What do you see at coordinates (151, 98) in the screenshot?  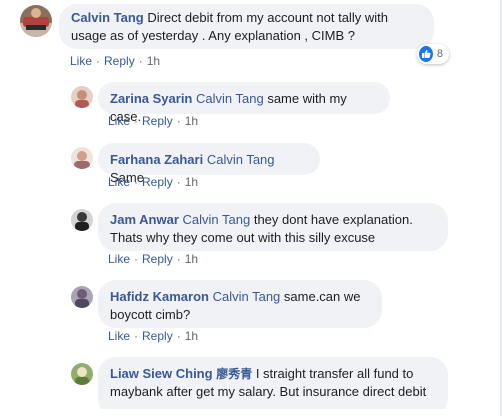 I see `comment-author: Zarina Syarin` at bounding box center [151, 98].